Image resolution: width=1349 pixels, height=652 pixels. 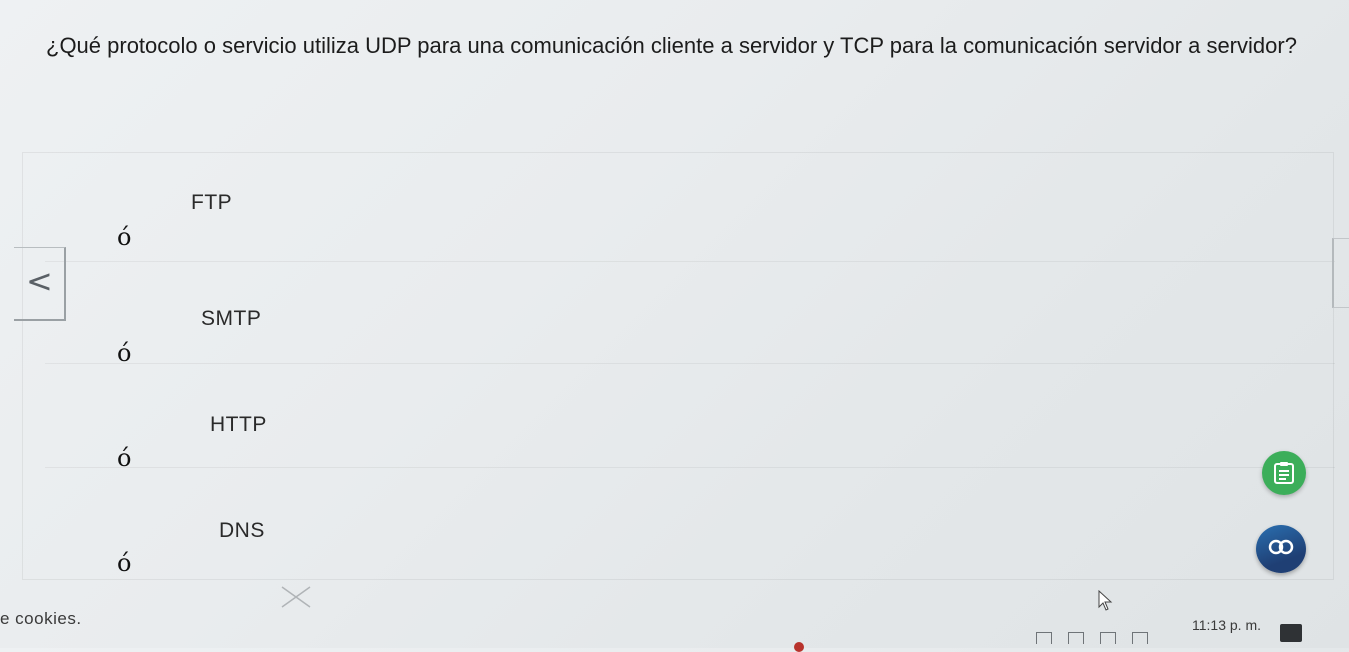 I want to click on assistant-button, so click(x=1281, y=549).